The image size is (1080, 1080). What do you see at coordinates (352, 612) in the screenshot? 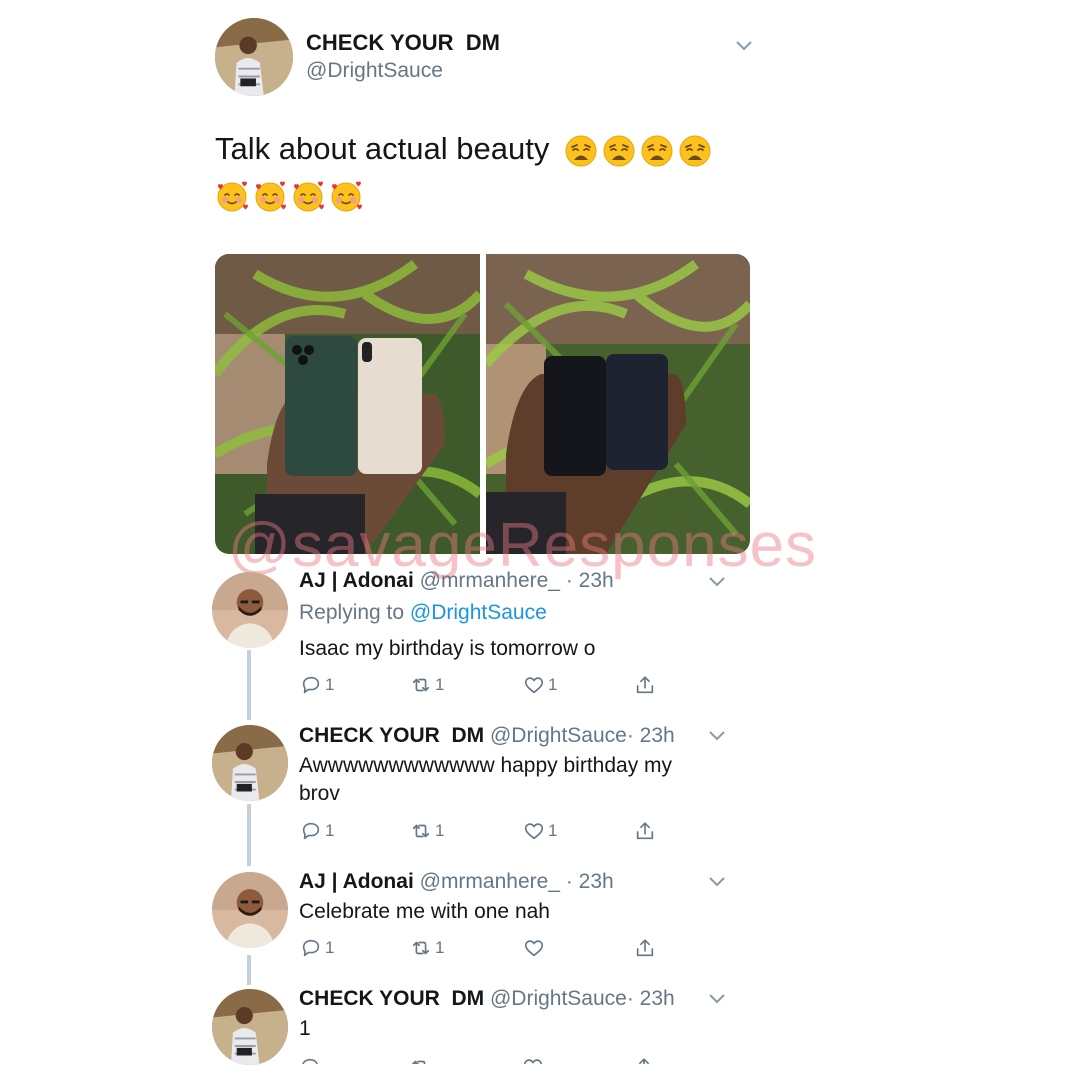
I see `replying-to-label: Replying to` at bounding box center [352, 612].